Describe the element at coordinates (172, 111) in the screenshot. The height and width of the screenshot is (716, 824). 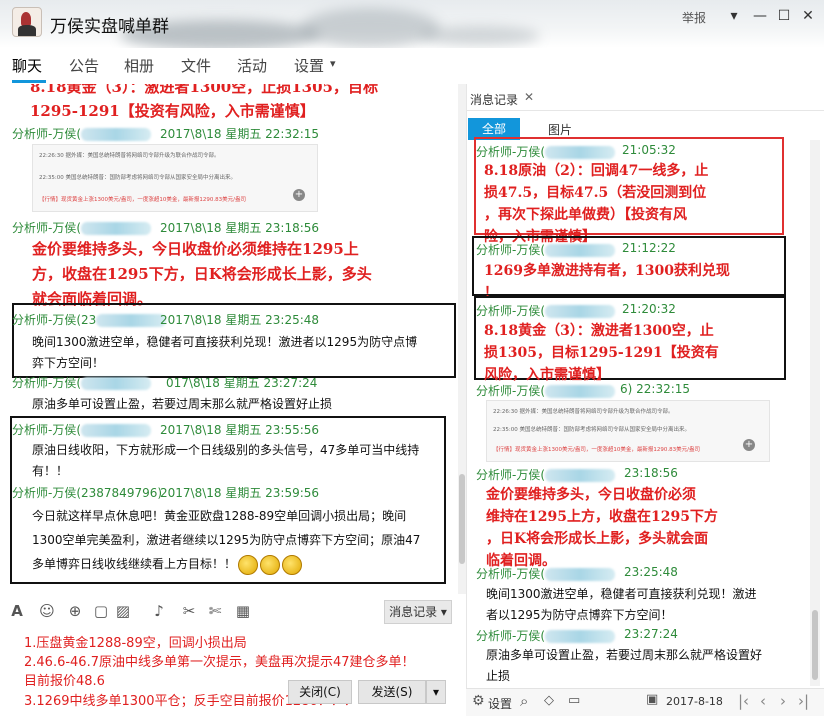
I see `message-red-text: 1295-1291【投资有风险，入市需谨慎】` at that location.